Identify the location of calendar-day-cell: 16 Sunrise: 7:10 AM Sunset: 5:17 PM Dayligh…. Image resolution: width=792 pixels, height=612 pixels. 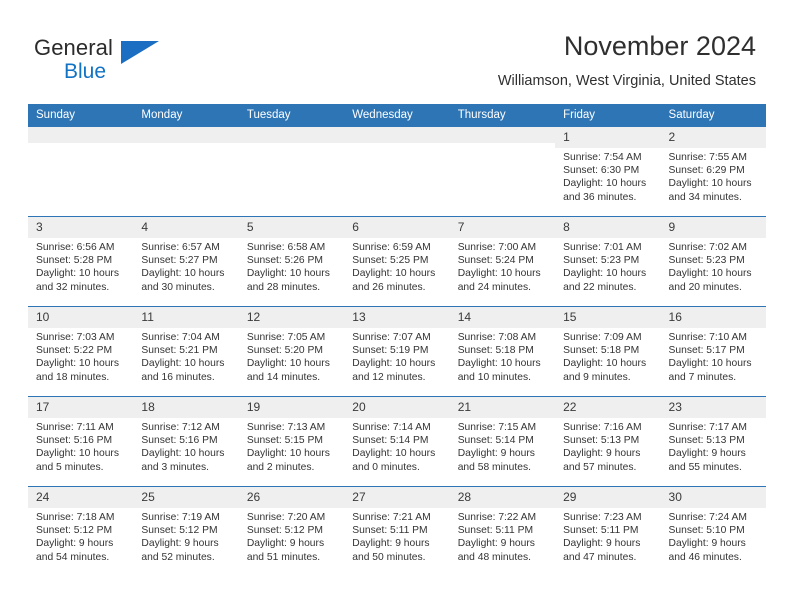
(713, 351).